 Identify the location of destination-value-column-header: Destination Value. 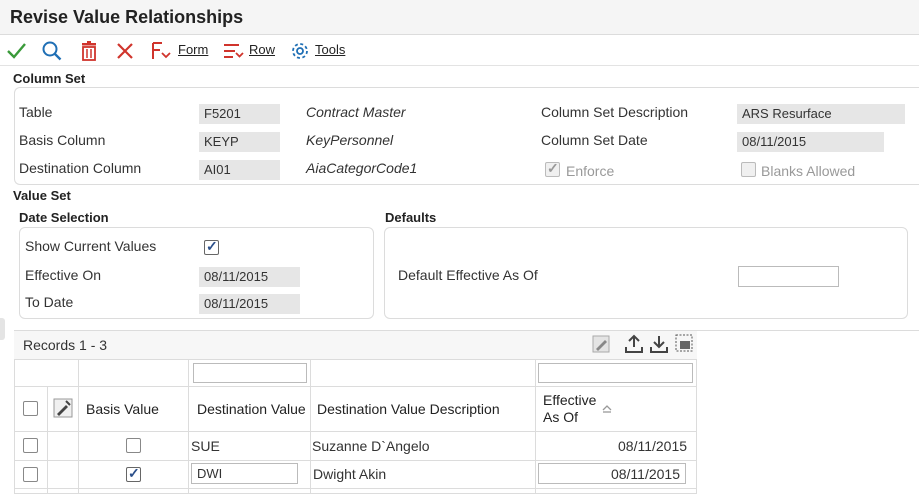
(251, 409).